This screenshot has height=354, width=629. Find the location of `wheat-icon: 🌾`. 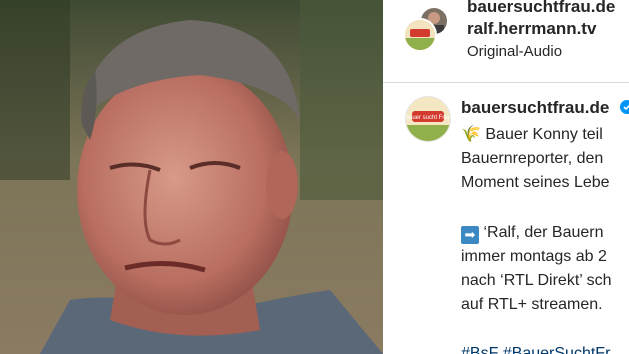

wheat-icon: 🌾 is located at coordinates (471, 134).